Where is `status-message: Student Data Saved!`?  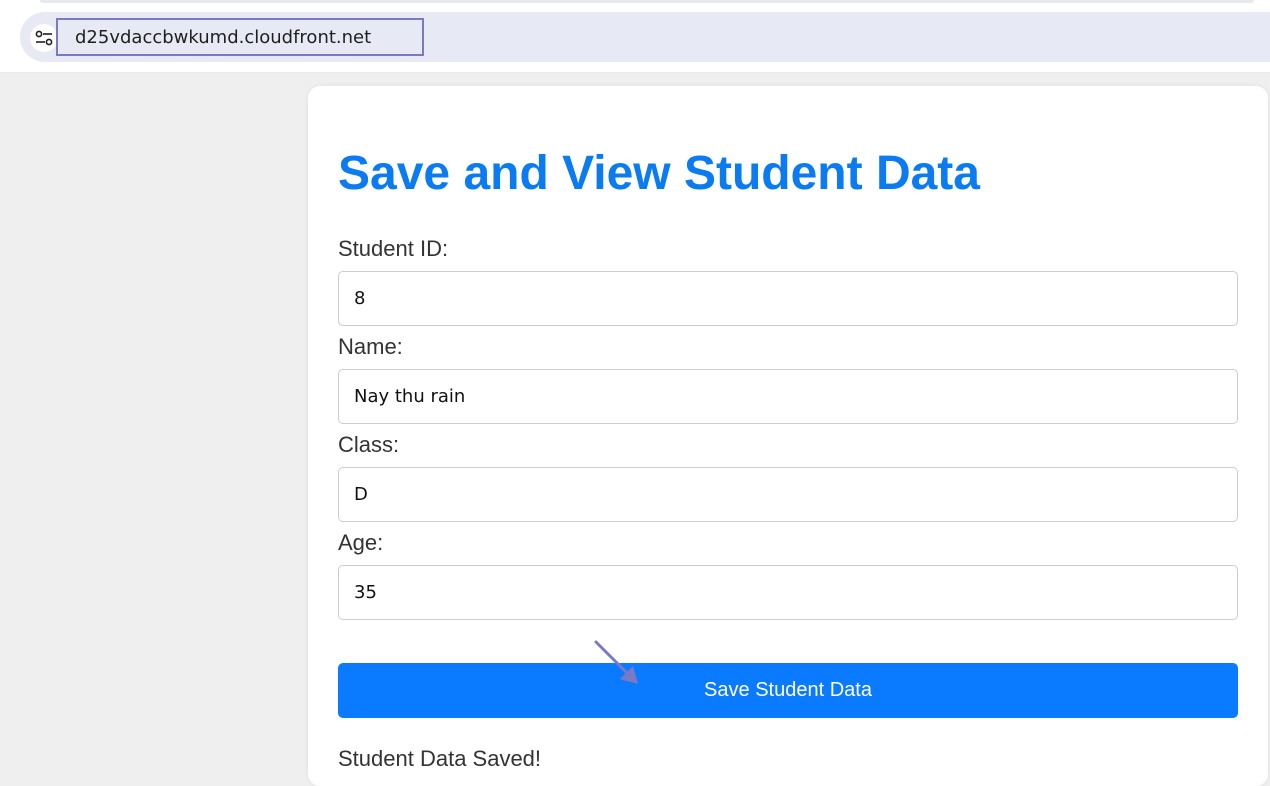
status-message: Student Data Saved! is located at coordinates (440, 758).